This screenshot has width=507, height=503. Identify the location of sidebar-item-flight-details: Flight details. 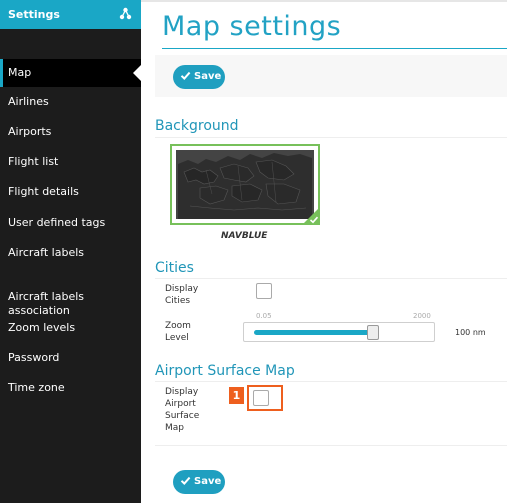
(70, 192).